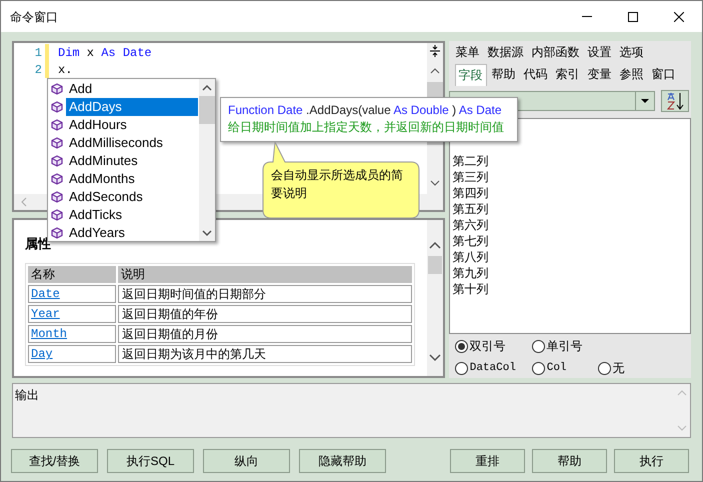  What do you see at coordinates (34, 17) in the screenshot?
I see `window-title: 命令窗口` at bounding box center [34, 17].